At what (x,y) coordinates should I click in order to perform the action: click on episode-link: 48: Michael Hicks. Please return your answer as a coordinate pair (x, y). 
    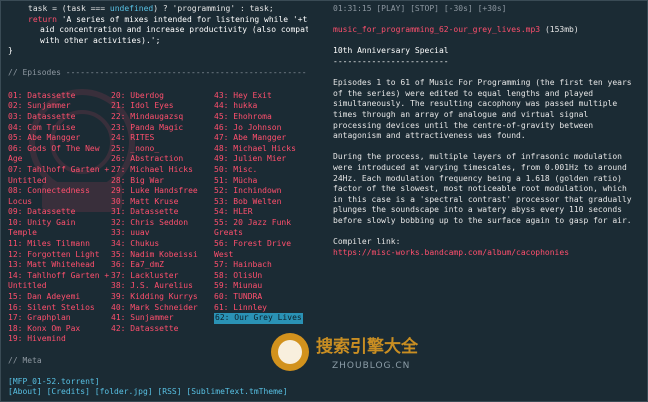
    Looking at the image, I should click on (257, 148).